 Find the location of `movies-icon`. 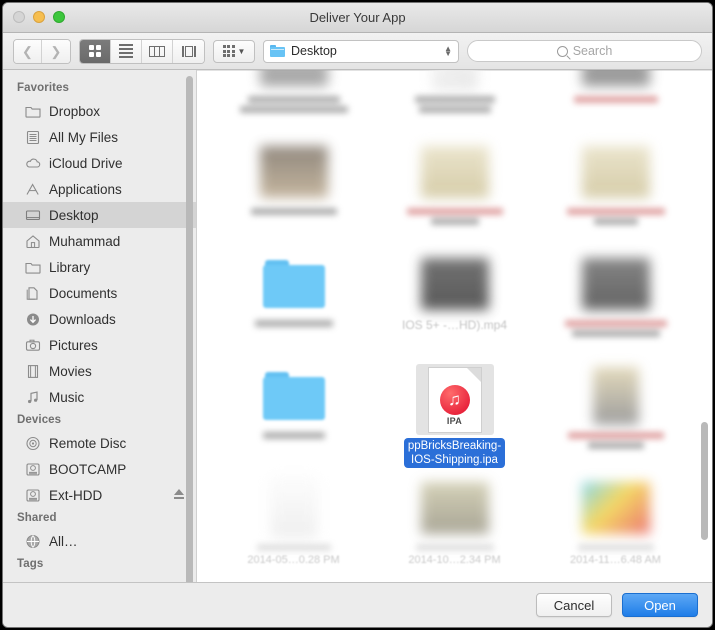

movies-icon is located at coordinates (33, 371).